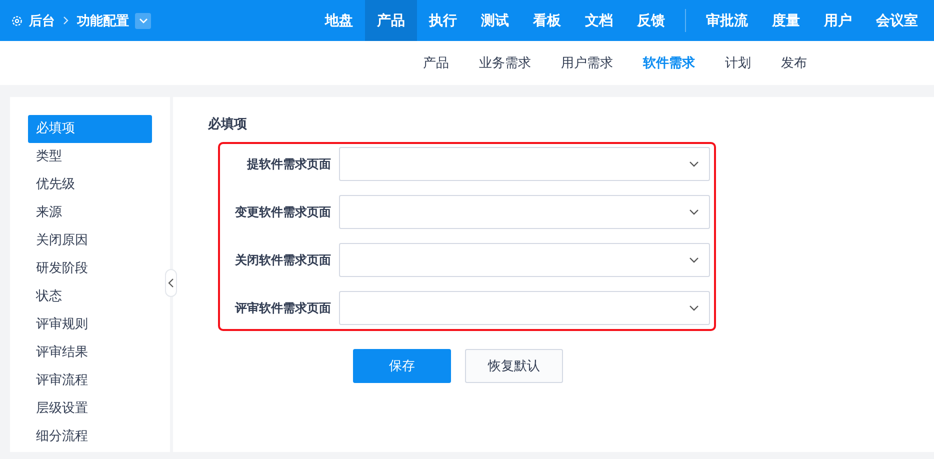 Image resolution: width=934 pixels, height=459 pixels. What do you see at coordinates (66, 20) in the screenshot?
I see `chevron-right-icon` at bounding box center [66, 20].